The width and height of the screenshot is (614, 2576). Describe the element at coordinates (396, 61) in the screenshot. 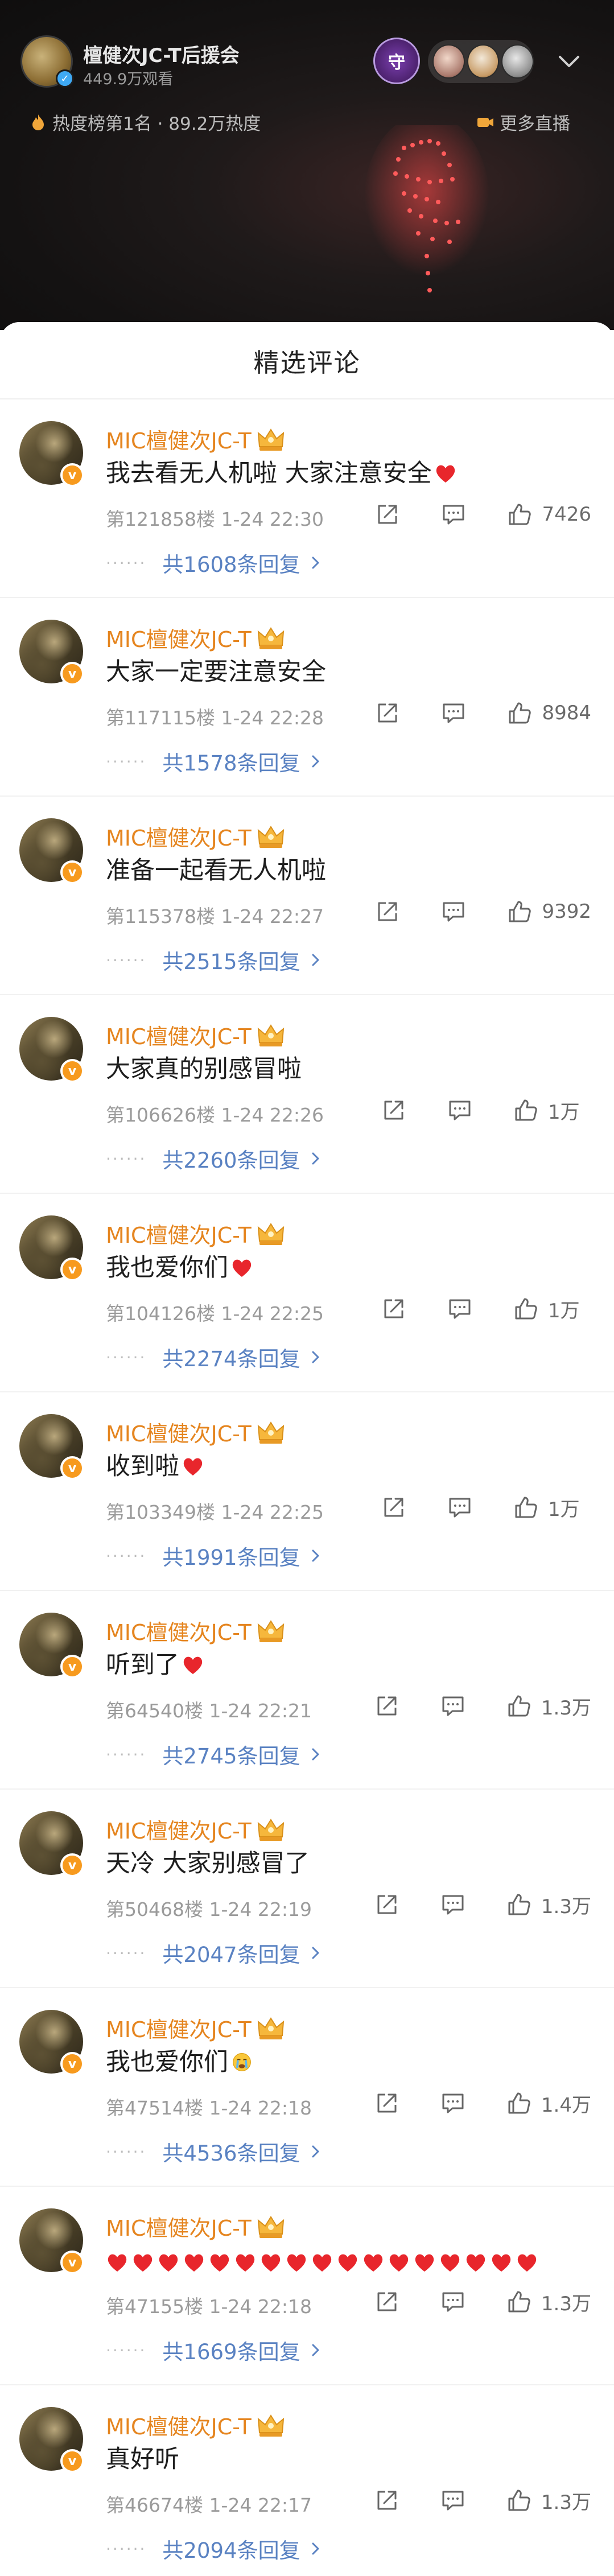

I see `guard-badge: 守` at that location.